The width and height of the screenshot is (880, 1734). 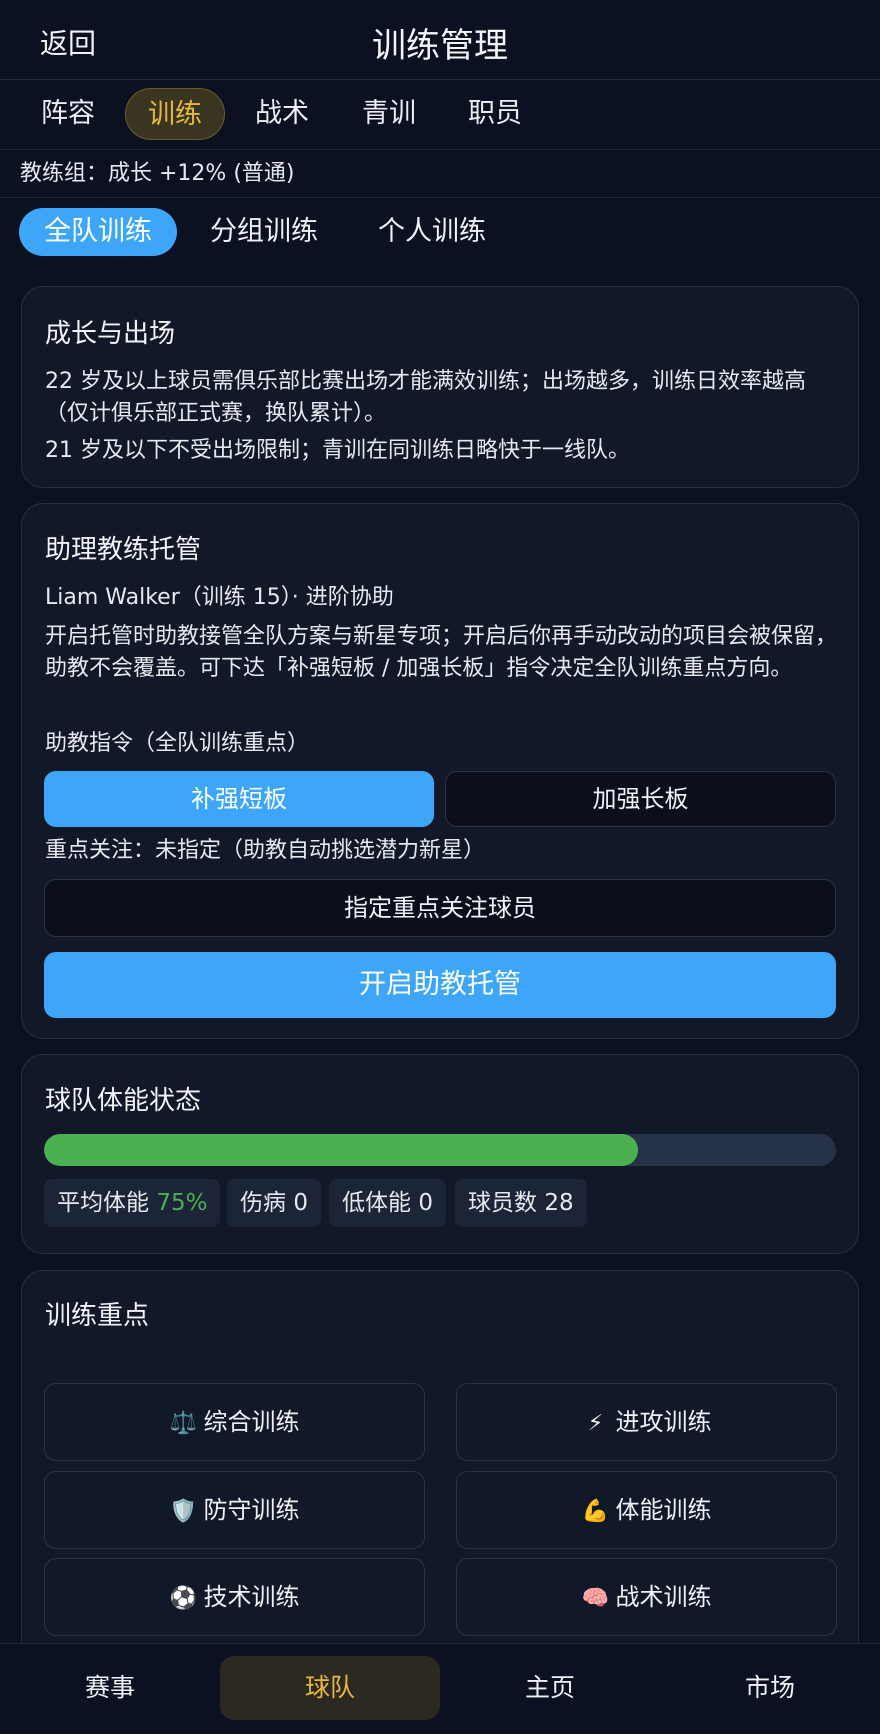 I want to click on fitness-progress-fill, so click(x=341, y=1150).